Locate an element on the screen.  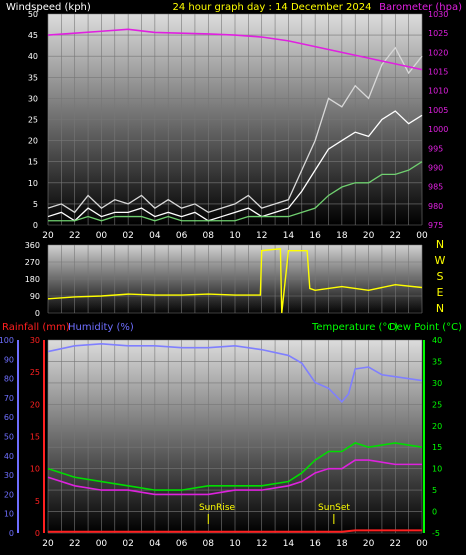
humidity-tick-label: 60 is located at coordinates (9, 417).